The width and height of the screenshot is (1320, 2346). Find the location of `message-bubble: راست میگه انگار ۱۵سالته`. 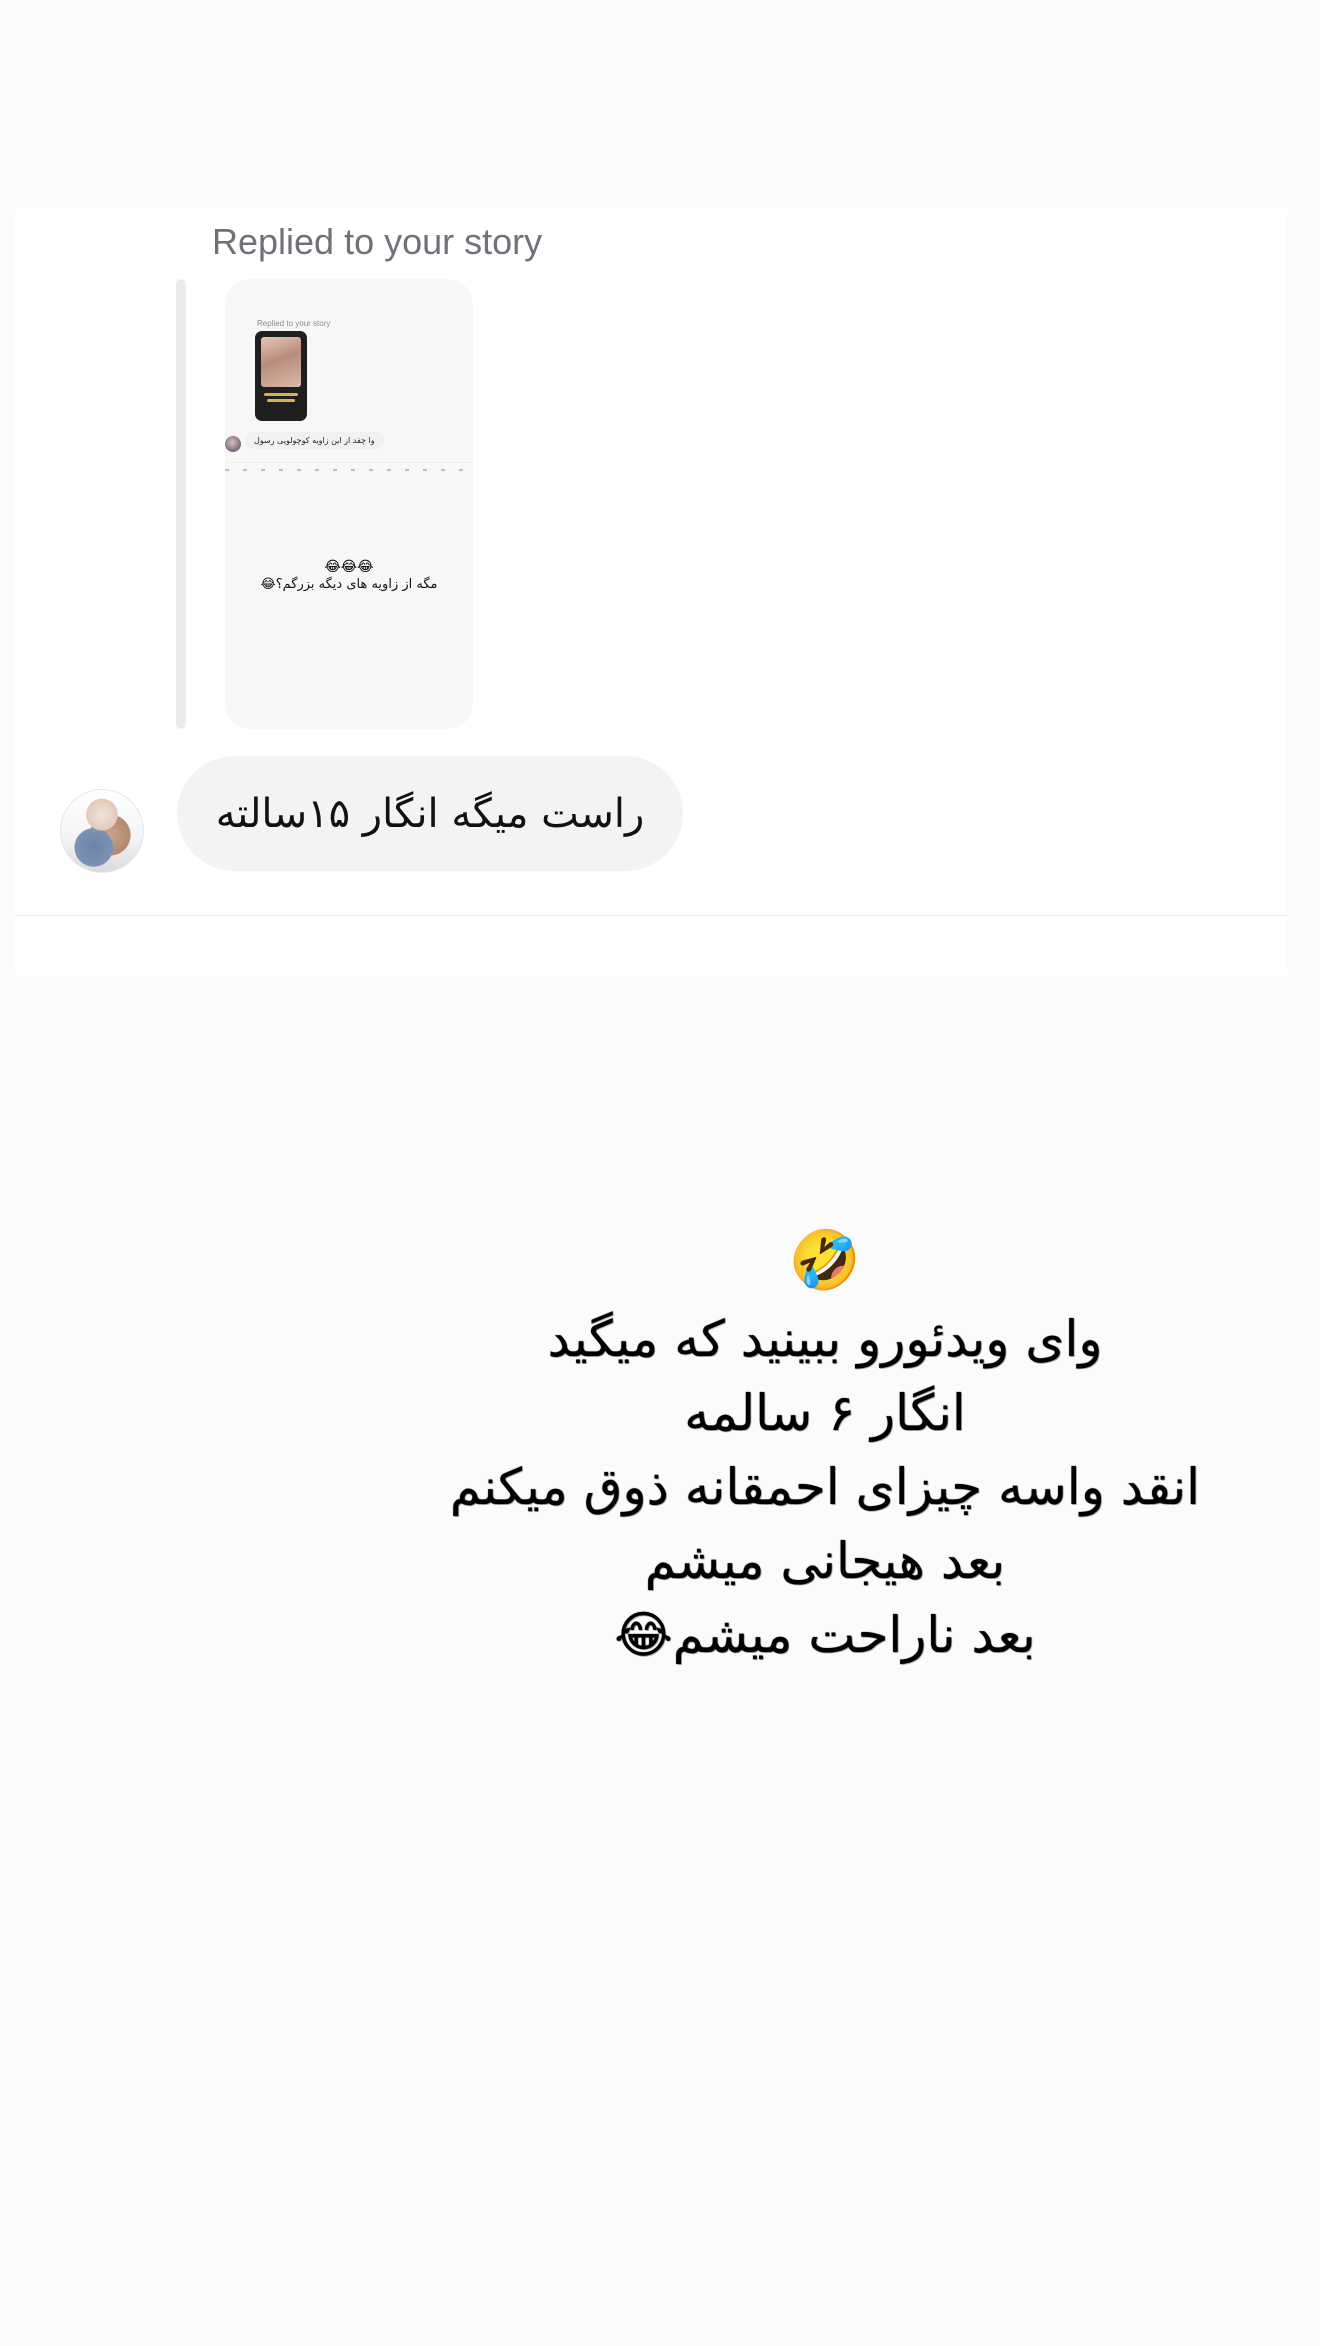

message-bubble: راست میگه انگار ۱۵سالته is located at coordinates (430, 813).